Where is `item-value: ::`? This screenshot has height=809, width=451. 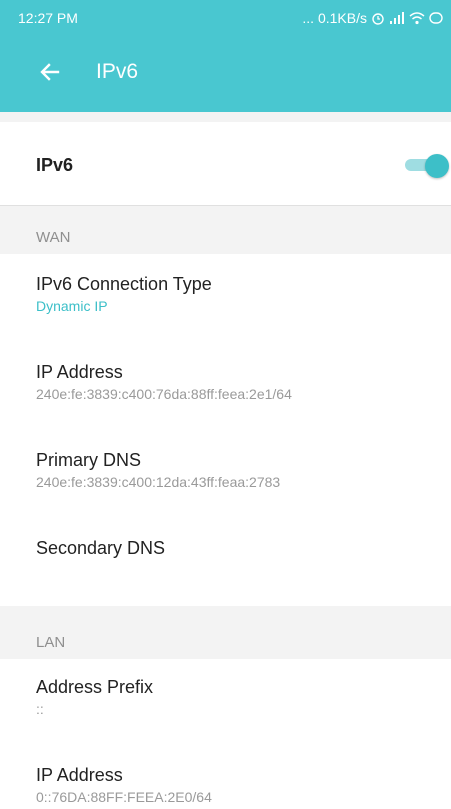 item-value: :: is located at coordinates (40, 709).